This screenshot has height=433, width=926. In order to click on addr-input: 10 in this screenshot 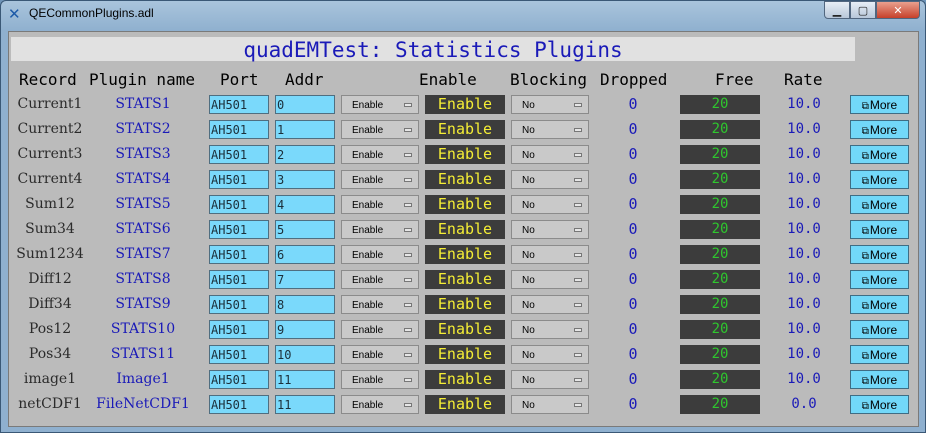, I will do `click(305, 354)`.